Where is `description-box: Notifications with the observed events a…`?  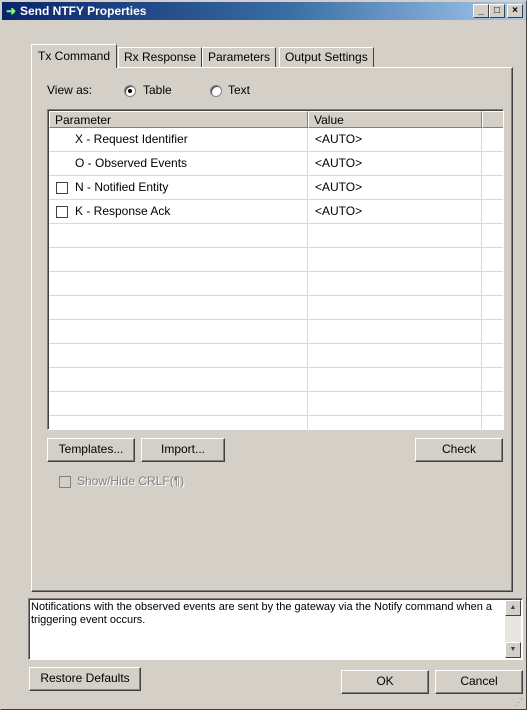
description-box: Notifications with the observed events a… is located at coordinates (275, 629).